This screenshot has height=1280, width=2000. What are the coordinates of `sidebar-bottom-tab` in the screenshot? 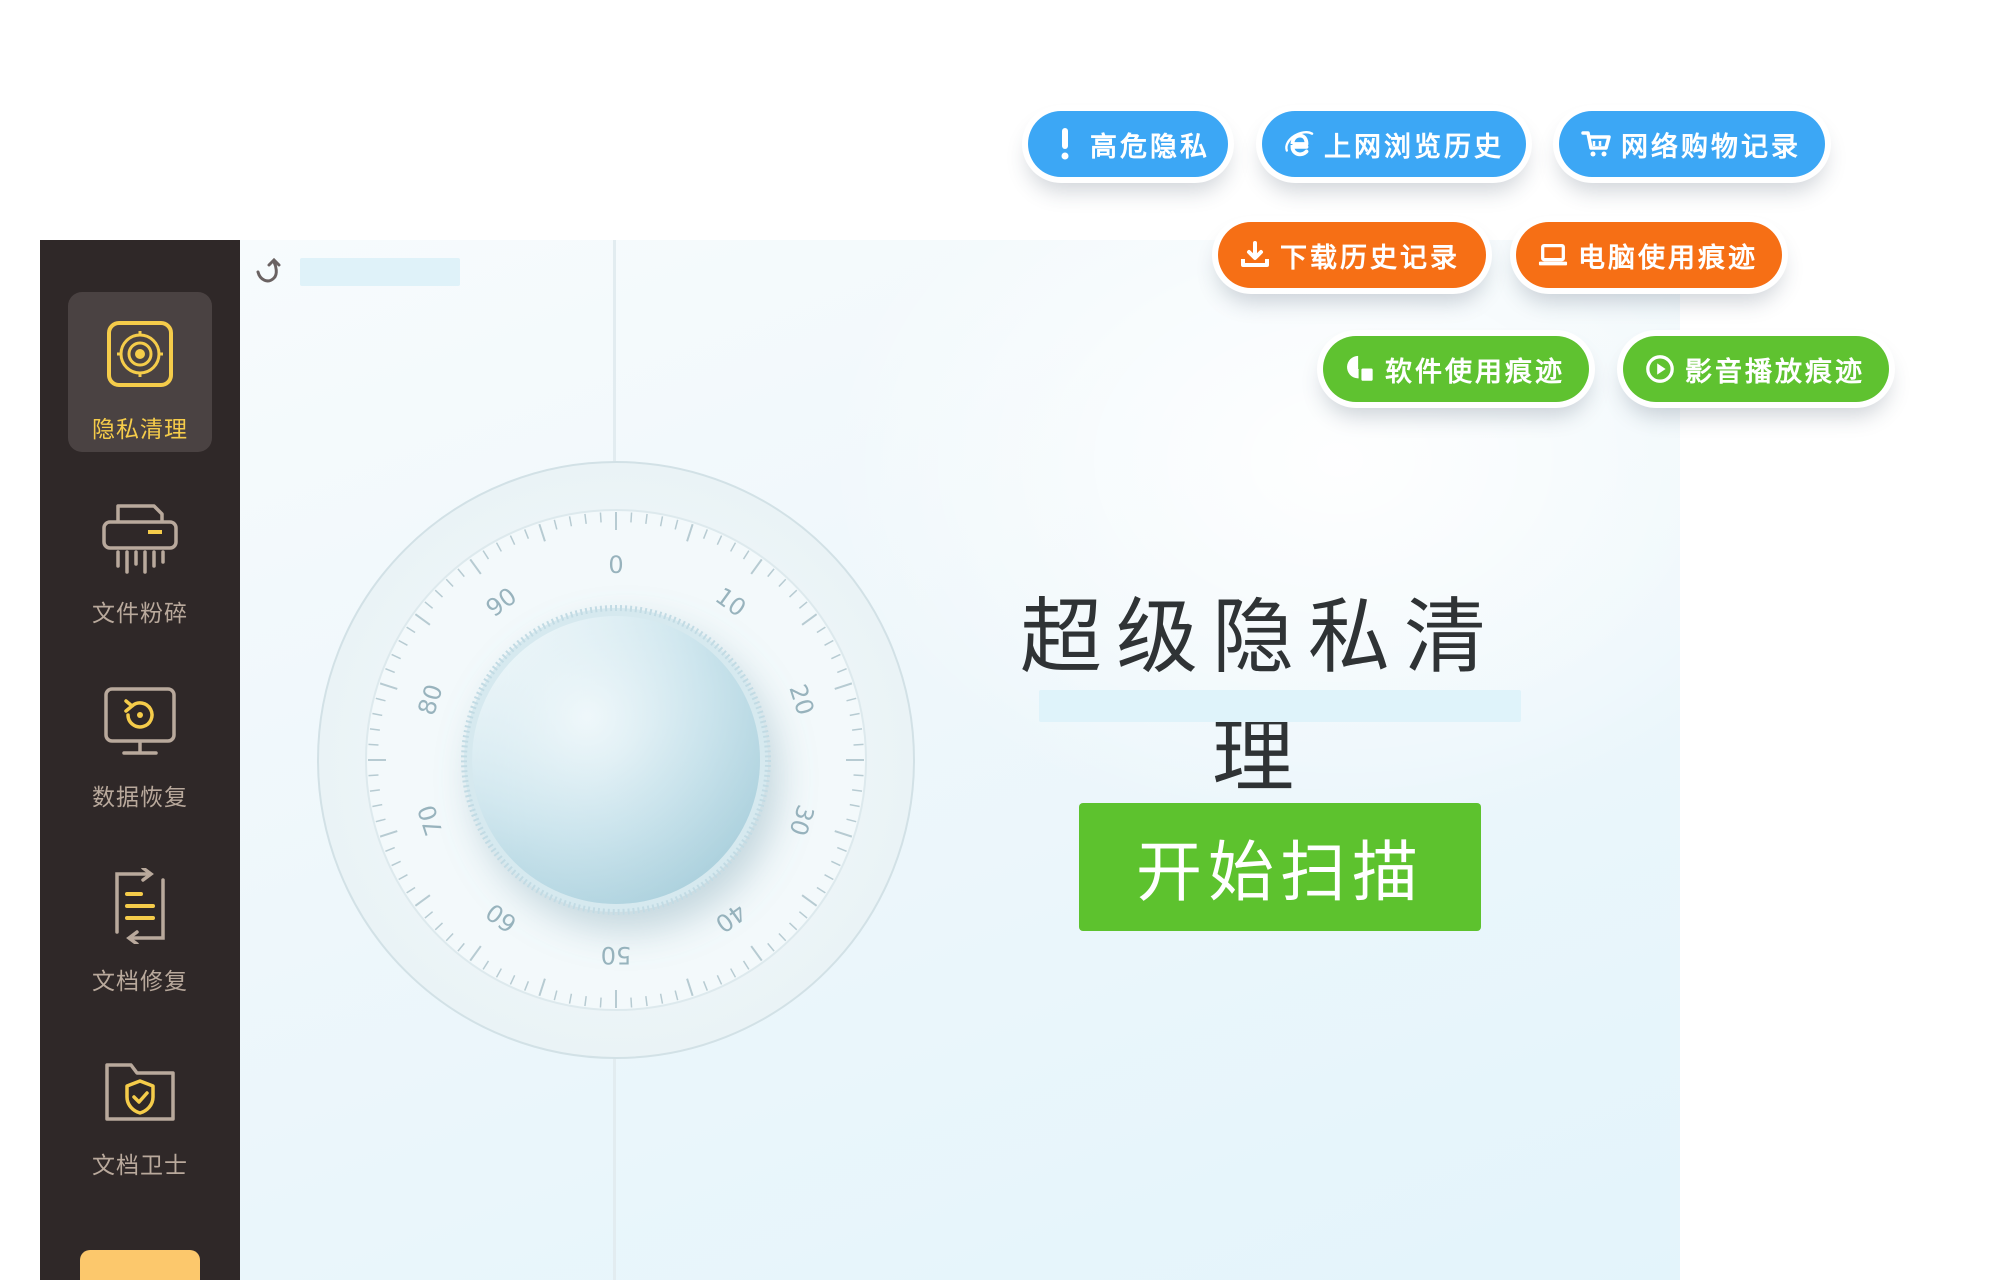 It's located at (140, 1265).